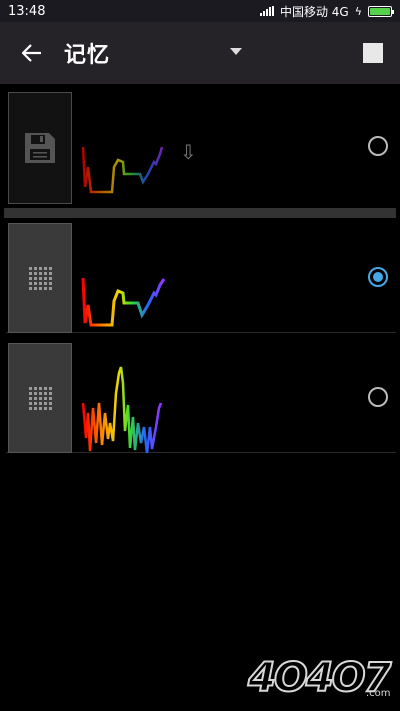  I want to click on slot-radio-button, so click(378, 146).